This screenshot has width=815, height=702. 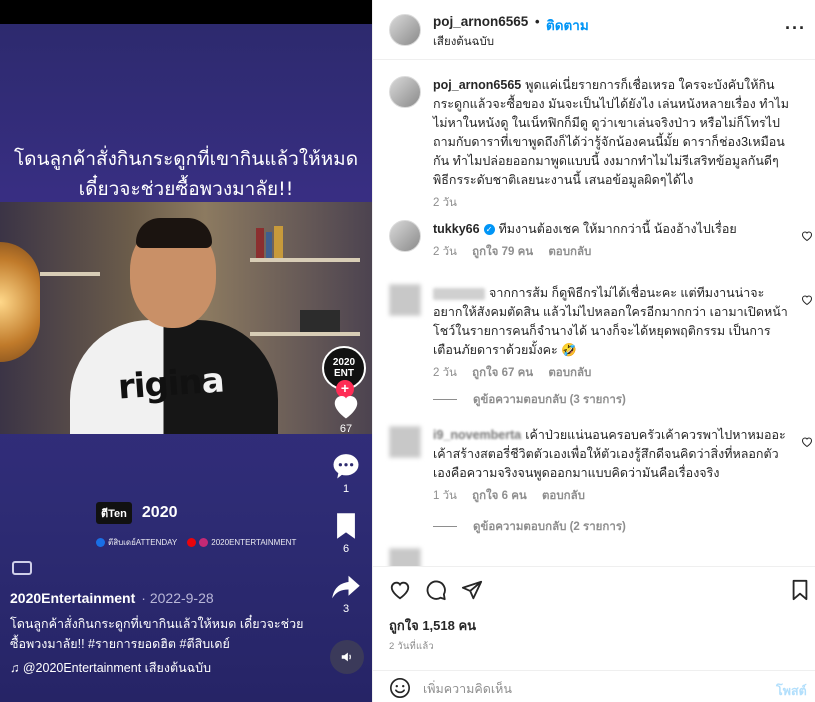 I want to click on comment-username: poj_arnon6565, so click(x=477, y=85).